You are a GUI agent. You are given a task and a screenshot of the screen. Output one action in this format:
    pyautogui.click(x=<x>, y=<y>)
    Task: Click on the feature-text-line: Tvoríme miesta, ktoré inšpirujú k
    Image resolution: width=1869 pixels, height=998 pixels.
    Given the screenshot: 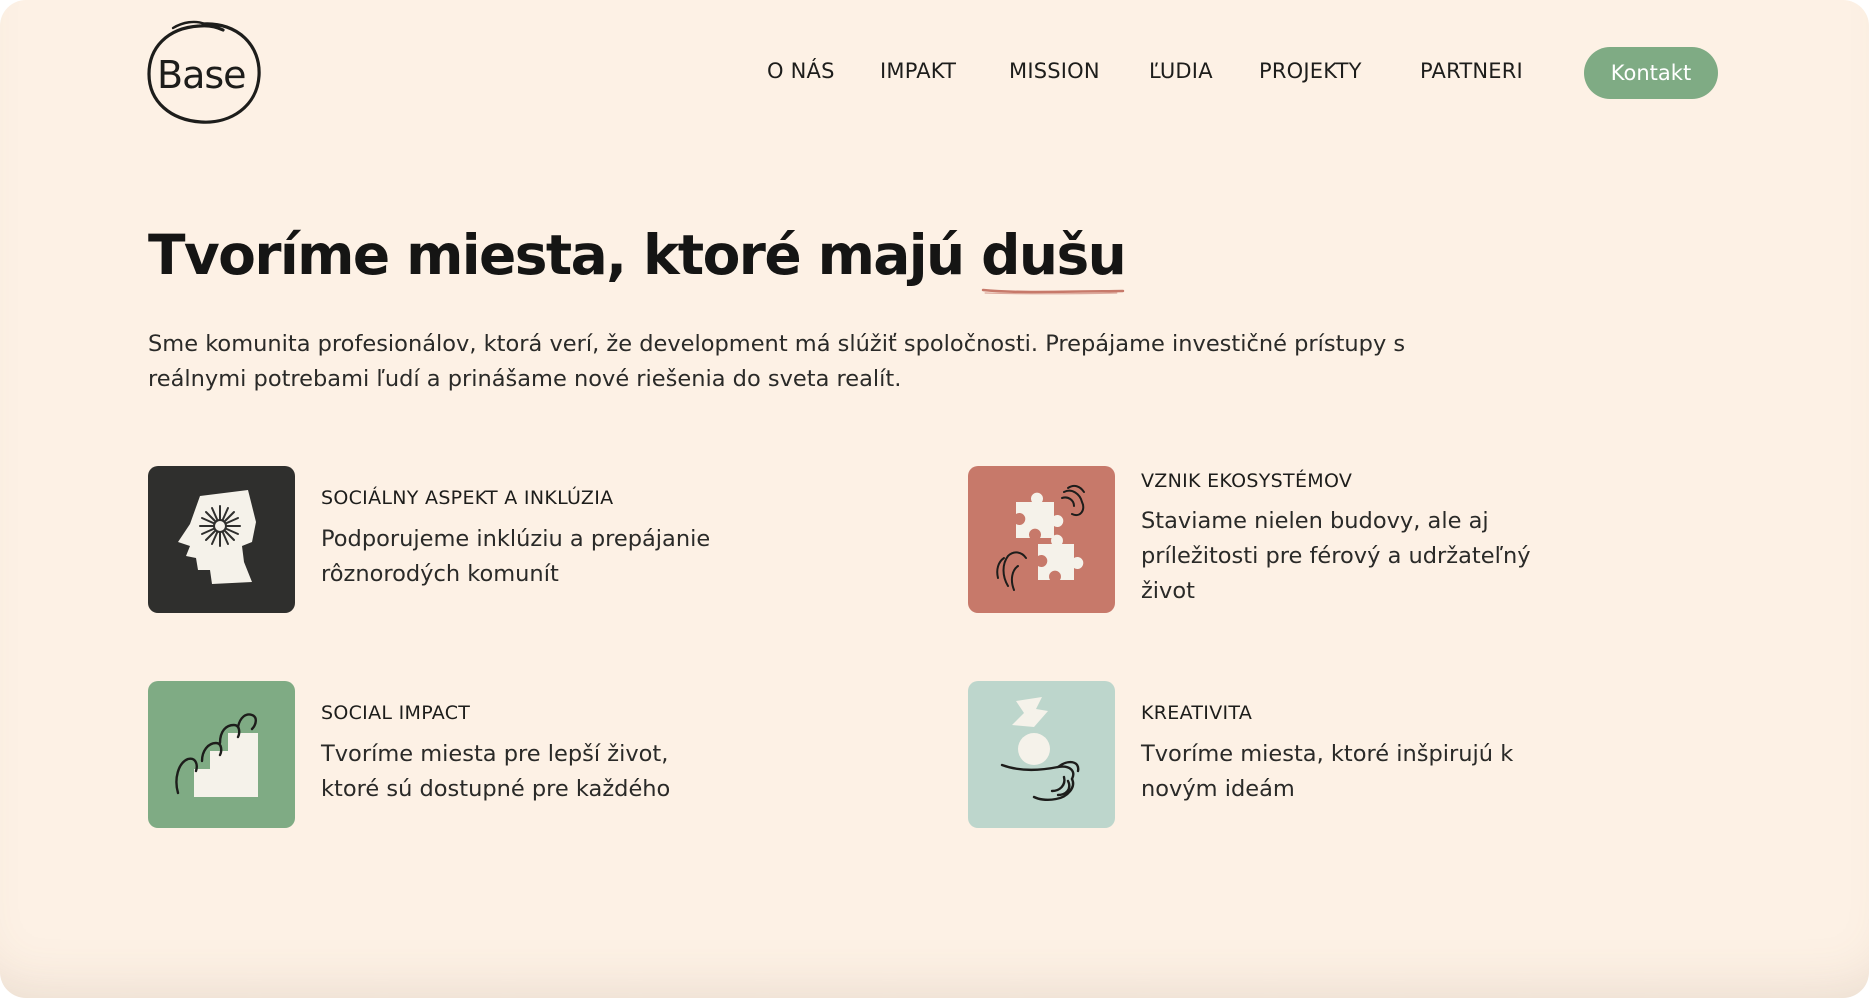 What is the action you would take?
    pyautogui.click(x=1327, y=753)
    